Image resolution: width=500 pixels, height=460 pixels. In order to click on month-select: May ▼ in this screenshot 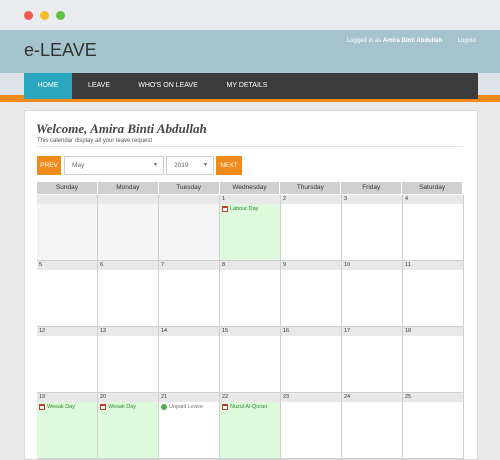, I will do `click(114, 165)`.